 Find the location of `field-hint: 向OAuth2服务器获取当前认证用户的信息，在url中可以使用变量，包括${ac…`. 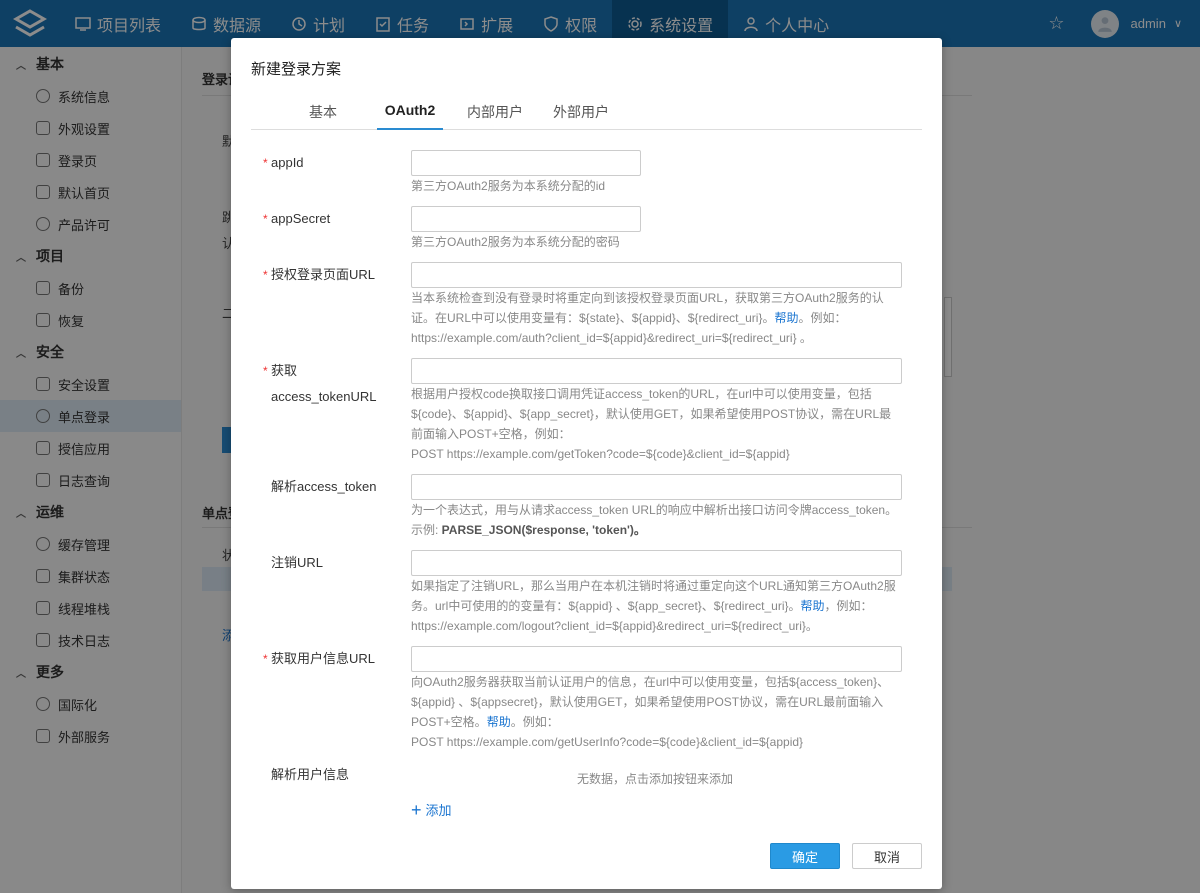

field-hint: 向OAuth2服务器获取当前认证用户的信息，在url中可以使用变量，包括${ac… is located at coordinates (650, 712).